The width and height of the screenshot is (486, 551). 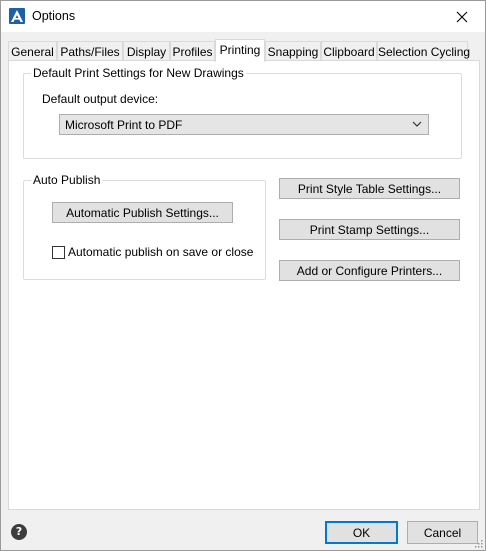 I want to click on tab-selection-cycling: Selection Cycling, so click(x=423, y=51).